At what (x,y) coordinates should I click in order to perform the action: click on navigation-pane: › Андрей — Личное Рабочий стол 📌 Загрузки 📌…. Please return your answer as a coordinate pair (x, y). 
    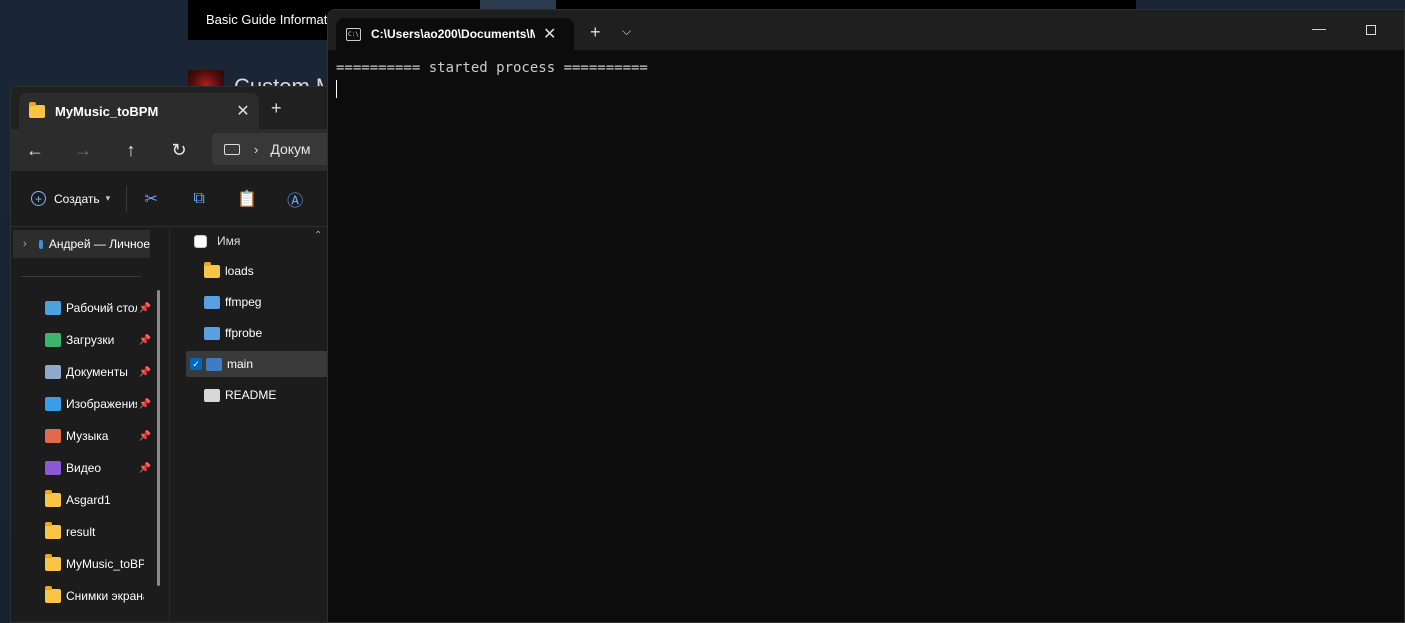
    Looking at the image, I should click on (90, 425).